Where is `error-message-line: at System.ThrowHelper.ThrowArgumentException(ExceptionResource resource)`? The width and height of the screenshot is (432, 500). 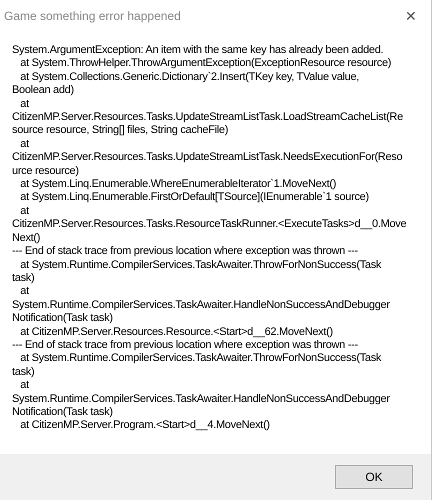
error-message-line: at System.ThrowHelper.ThrowArgumentException(ExceptionResource resource) is located at coordinates (205, 64).